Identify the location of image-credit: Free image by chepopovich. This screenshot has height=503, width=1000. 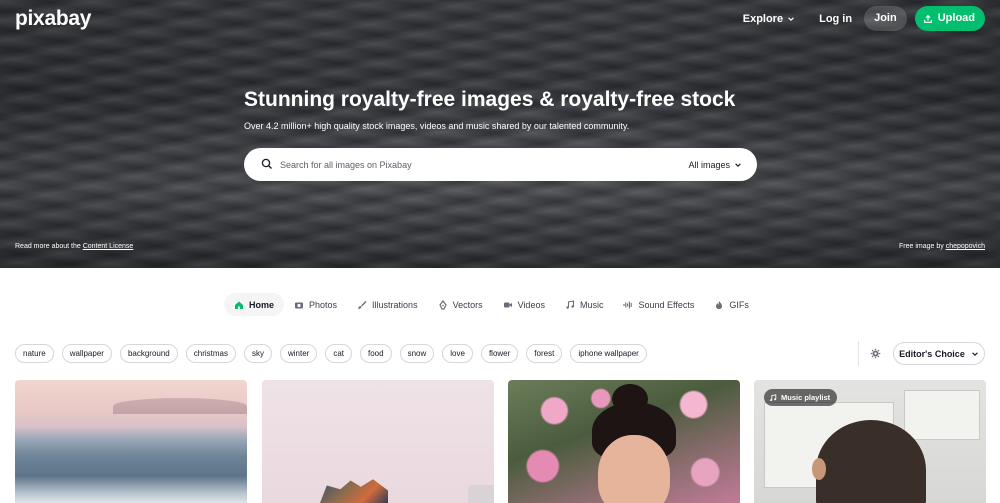
(942, 246).